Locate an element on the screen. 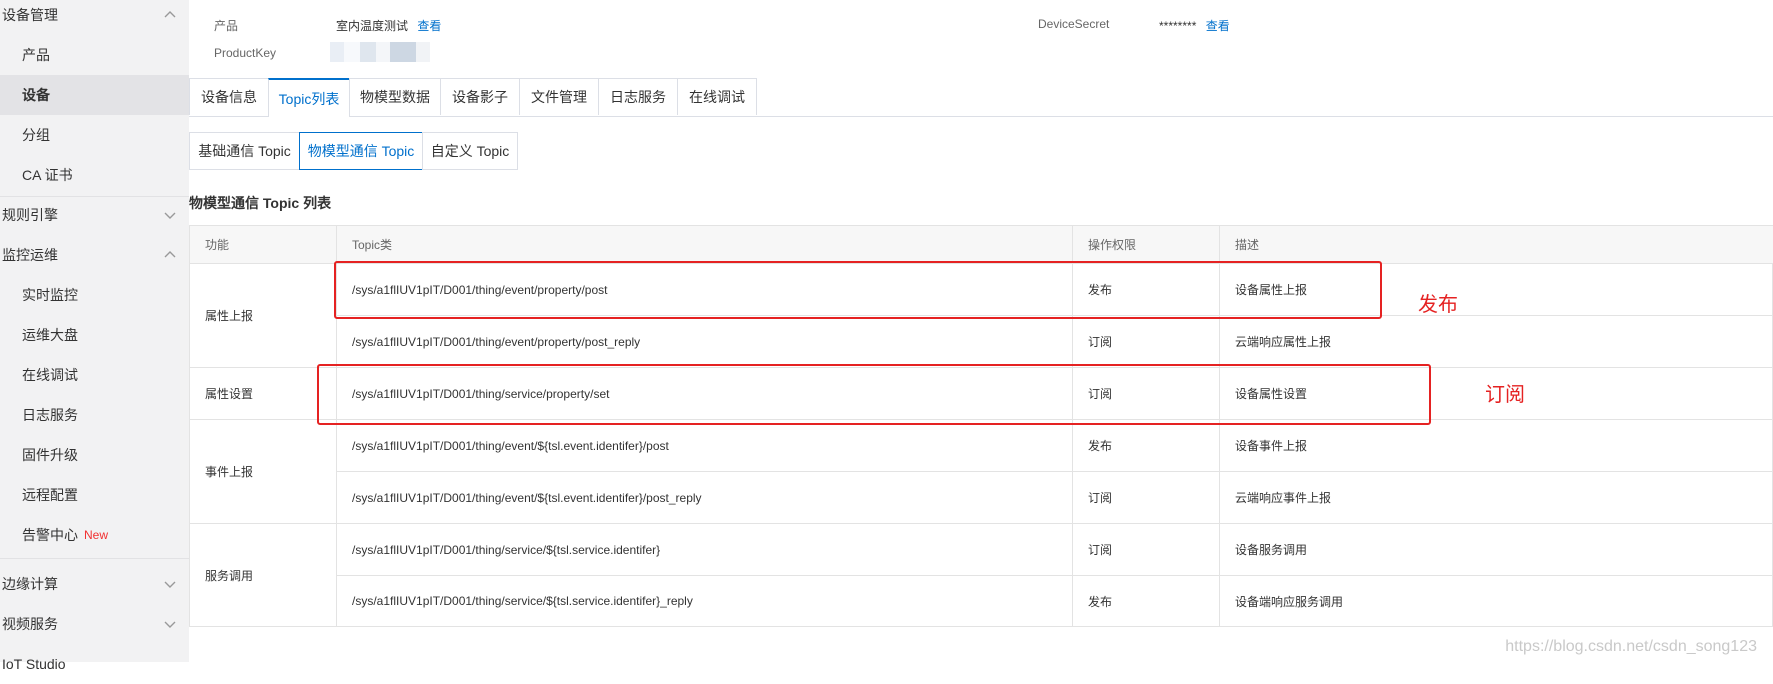 The image size is (1773, 684). sidebar-item-label: 日志服务 is located at coordinates (50, 415).